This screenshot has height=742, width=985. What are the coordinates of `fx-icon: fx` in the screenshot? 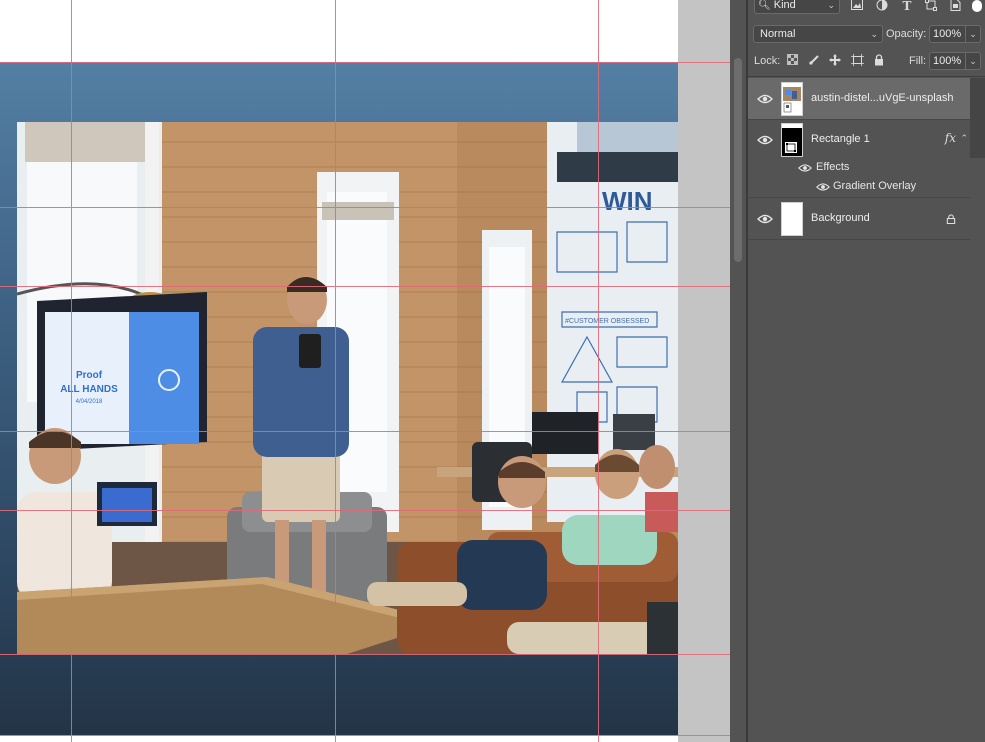 It's located at (950, 138).